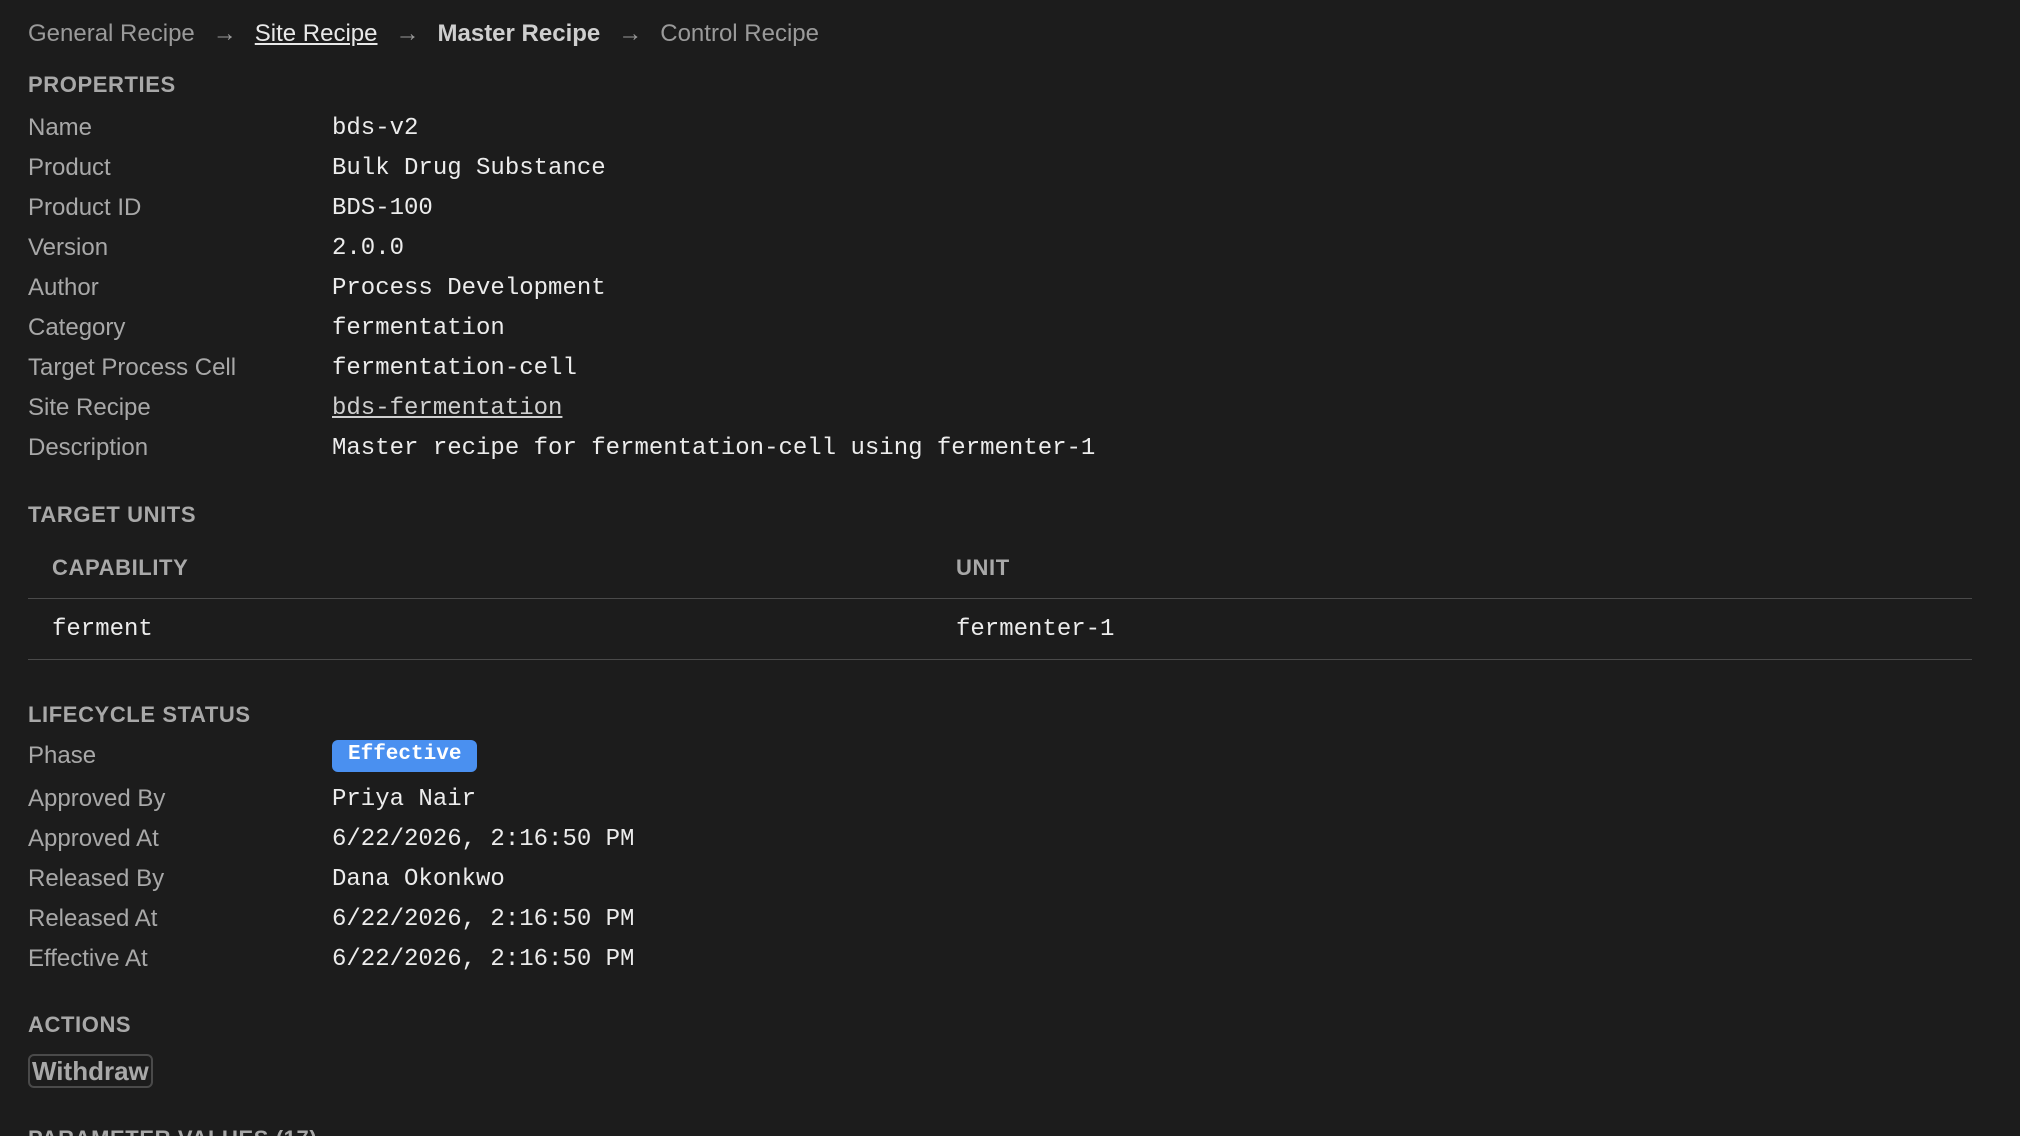 The height and width of the screenshot is (1136, 2020). Describe the element at coordinates (85, 207) in the screenshot. I see `property-key: Product ID` at that location.